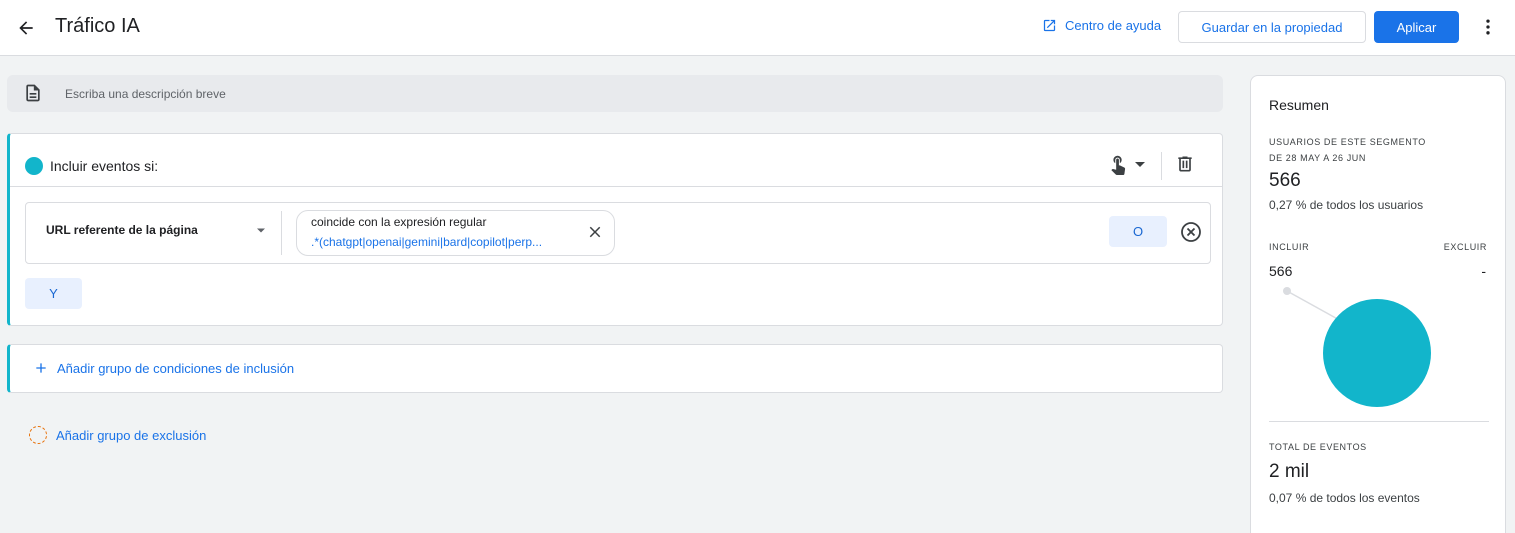 The width and height of the screenshot is (1515, 533). What do you see at coordinates (38, 435) in the screenshot?
I see `exclusion-dashed-circle-icon` at bounding box center [38, 435].